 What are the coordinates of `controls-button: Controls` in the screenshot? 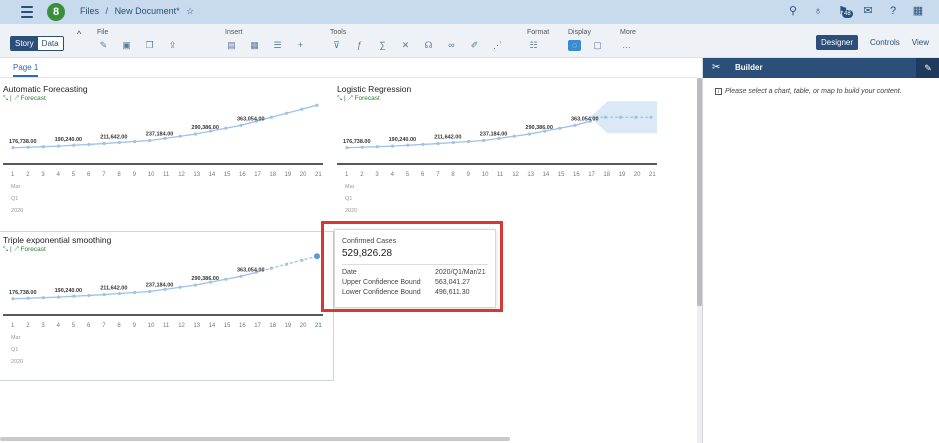 It's located at (885, 42).